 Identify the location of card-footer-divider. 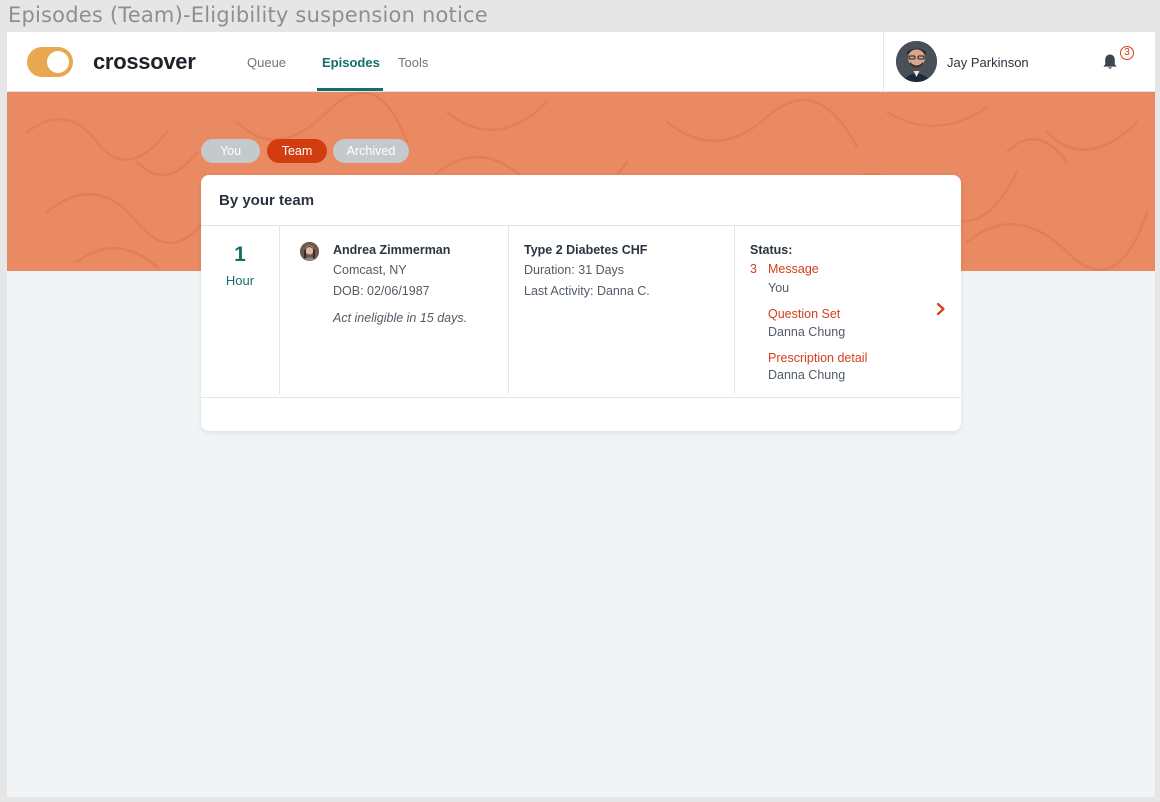
(581, 397).